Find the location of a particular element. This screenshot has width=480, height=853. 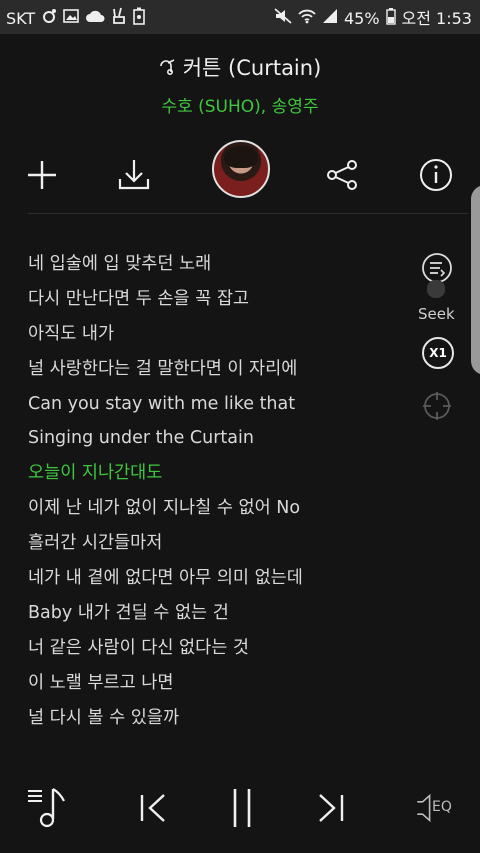

add-icon is located at coordinates (42, 175).